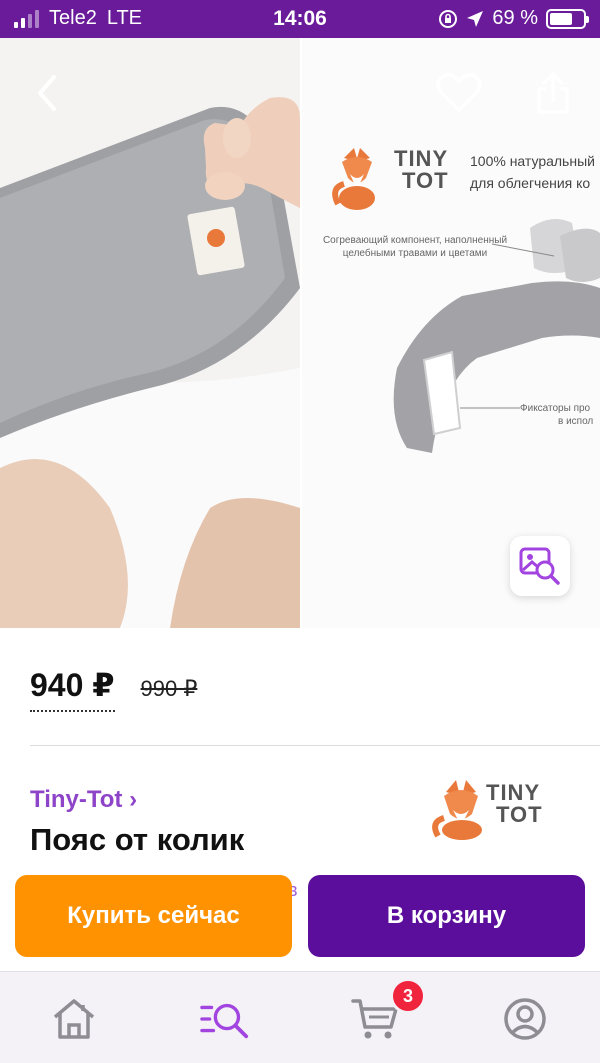  What do you see at coordinates (137, 839) in the screenshot?
I see `product-title: Пояс от колик` at bounding box center [137, 839].